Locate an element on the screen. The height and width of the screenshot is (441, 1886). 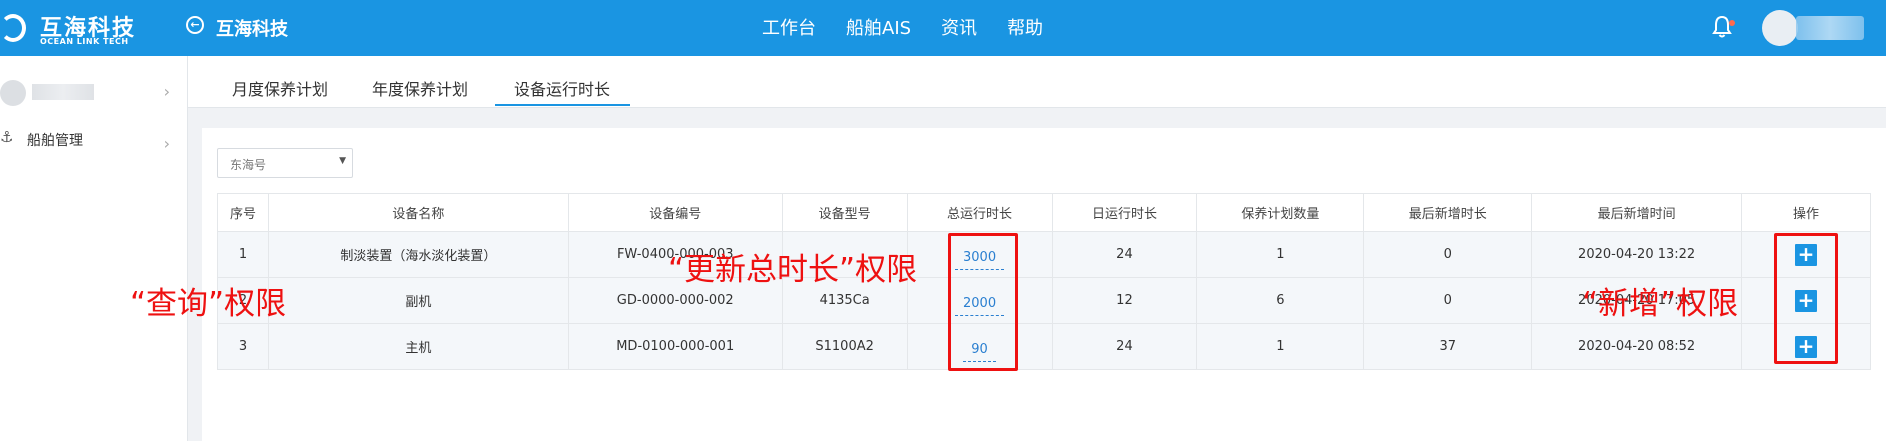
sidebar-avatar is located at coordinates (13, 93).